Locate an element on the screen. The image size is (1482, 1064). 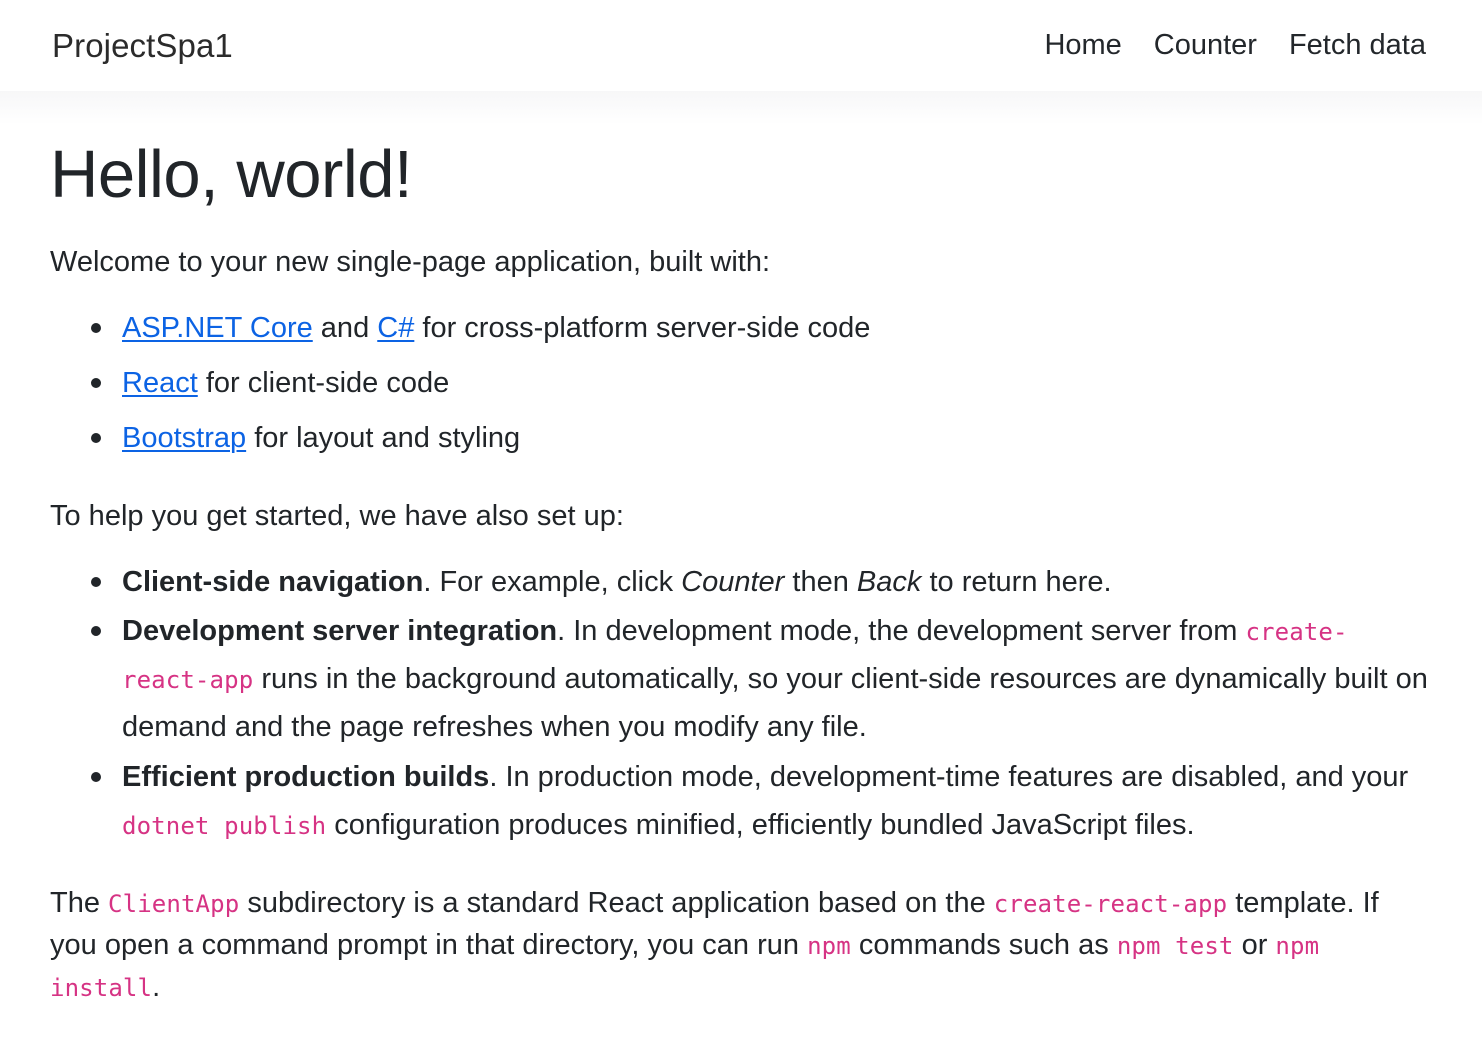
top-navbar: ProjectSpa1 Home Counter Fetch data is located at coordinates (741, 62).